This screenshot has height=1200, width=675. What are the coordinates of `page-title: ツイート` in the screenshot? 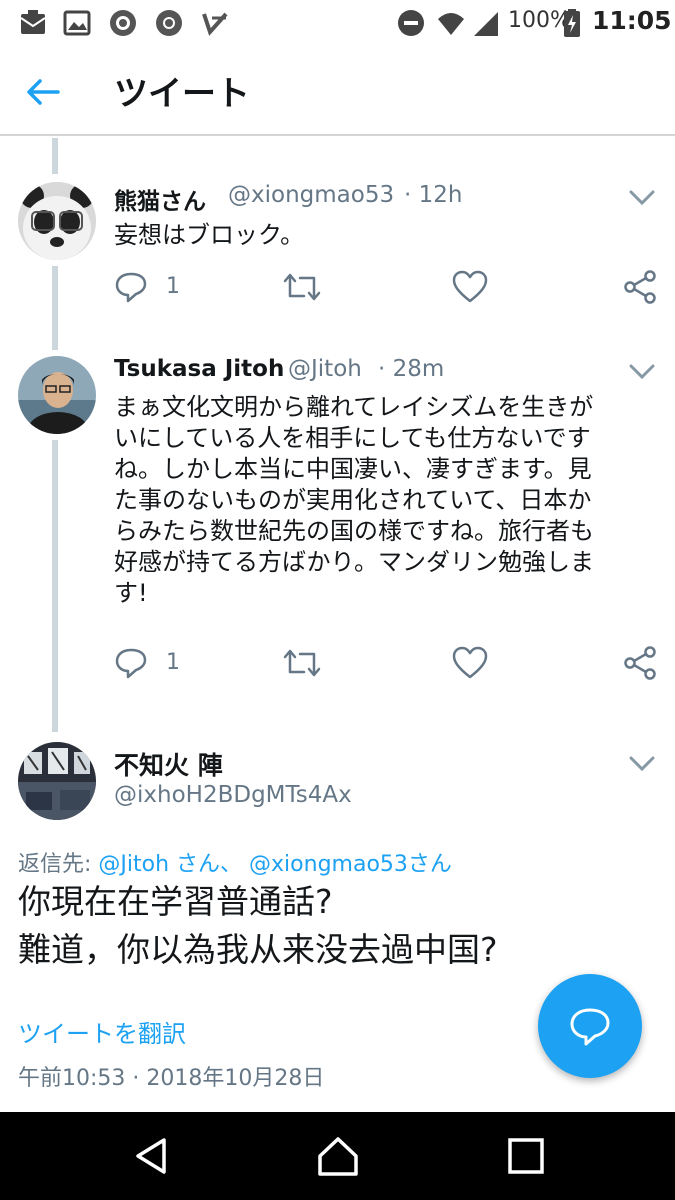 It's located at (182, 94).